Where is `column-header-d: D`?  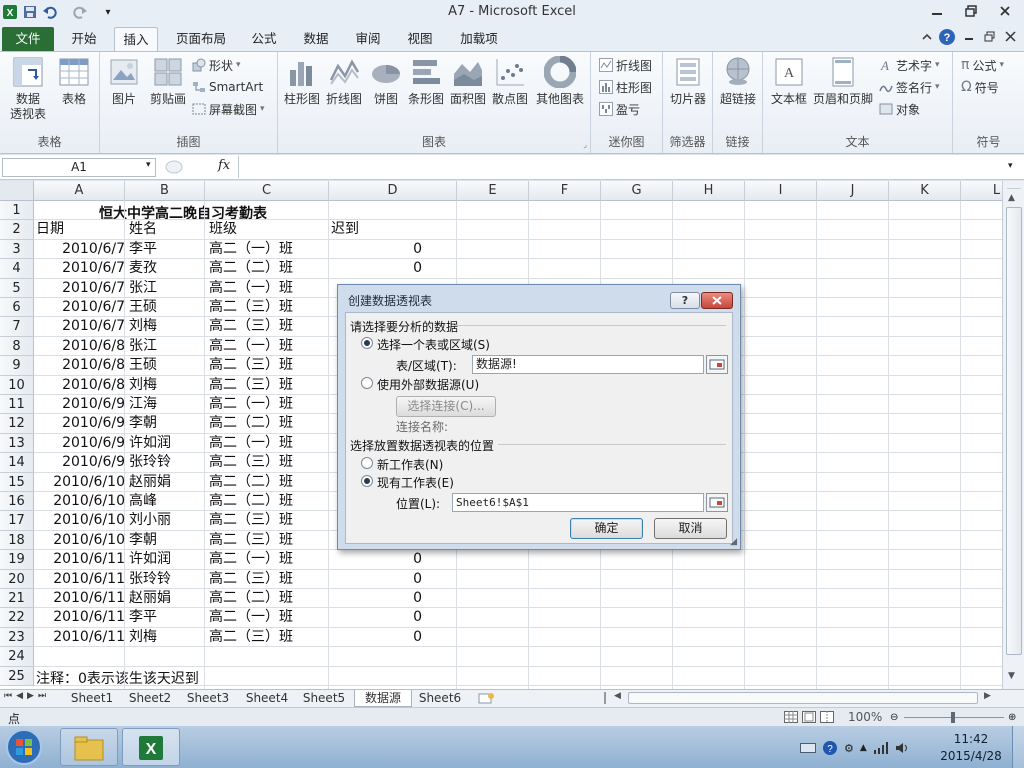
column-header-d: D is located at coordinates (393, 191).